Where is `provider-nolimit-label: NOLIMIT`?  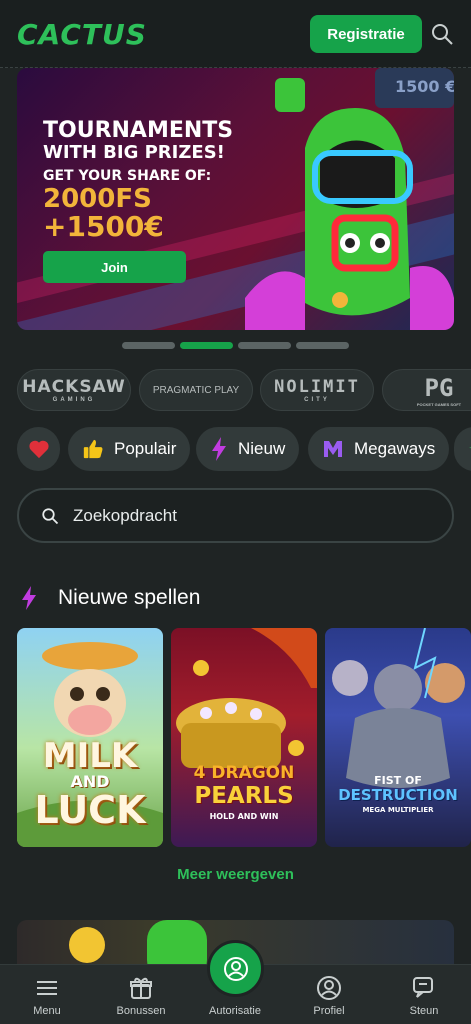
provider-nolimit-label: NOLIMIT is located at coordinates (317, 387).